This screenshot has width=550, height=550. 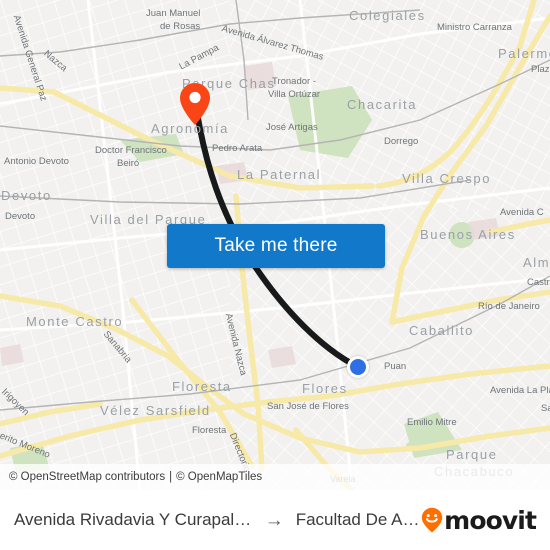 I want to click on map-pin-icon, so click(x=195, y=104).